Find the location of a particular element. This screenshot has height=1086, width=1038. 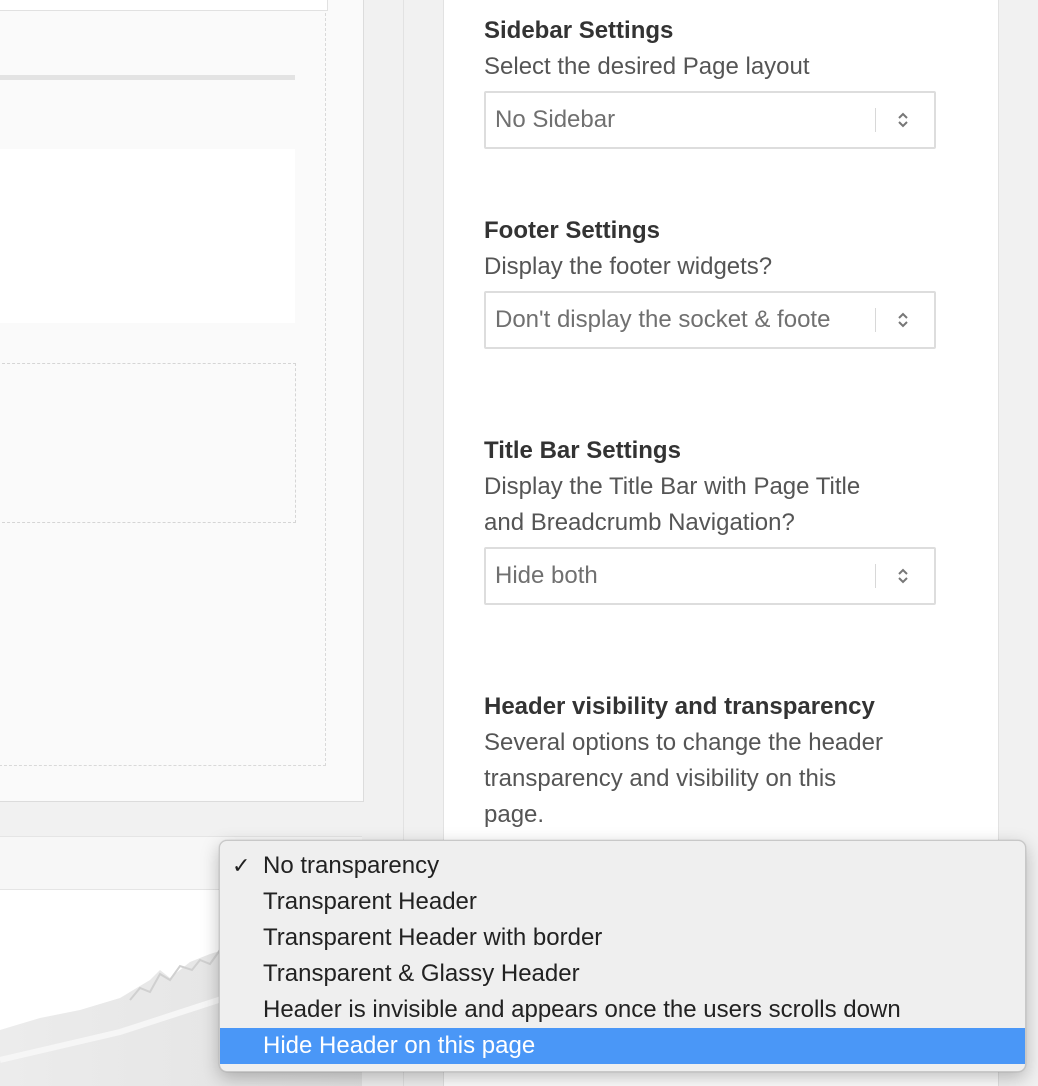

option-label: Hide Header on this page is located at coordinates (399, 1045).